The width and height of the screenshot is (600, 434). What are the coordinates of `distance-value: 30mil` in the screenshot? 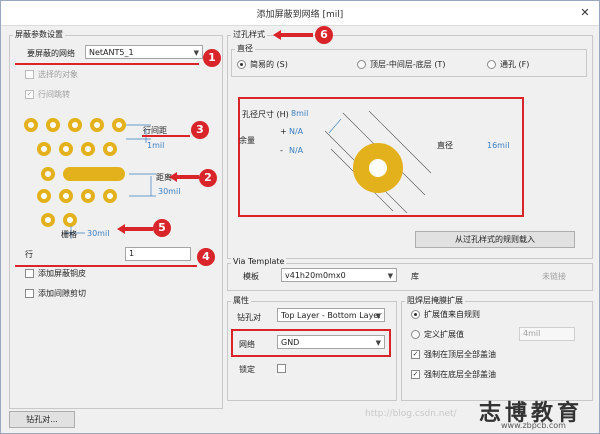 It's located at (169, 191).